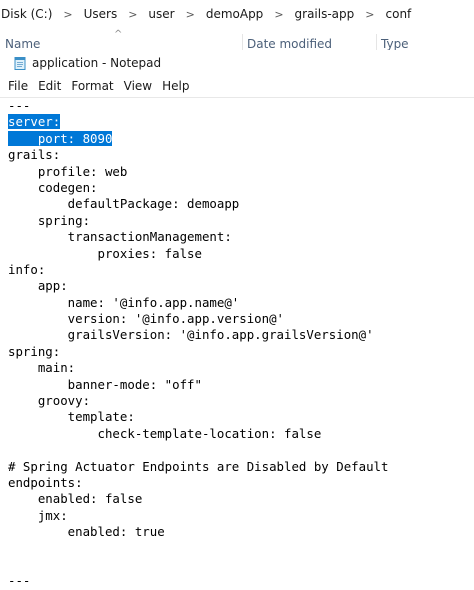  I want to click on column-header-date-modified: Date modified, so click(289, 43).